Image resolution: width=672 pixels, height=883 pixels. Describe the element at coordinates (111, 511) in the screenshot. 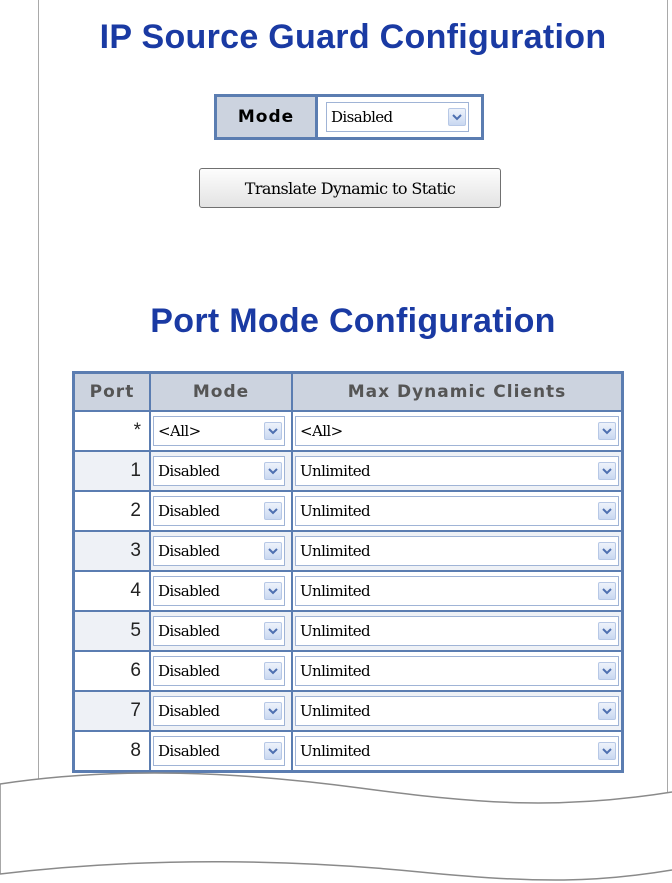

I see `port-cell: 2` at that location.